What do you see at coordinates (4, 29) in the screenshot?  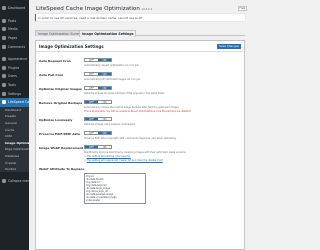 I see `media-icon` at bounding box center [4, 29].